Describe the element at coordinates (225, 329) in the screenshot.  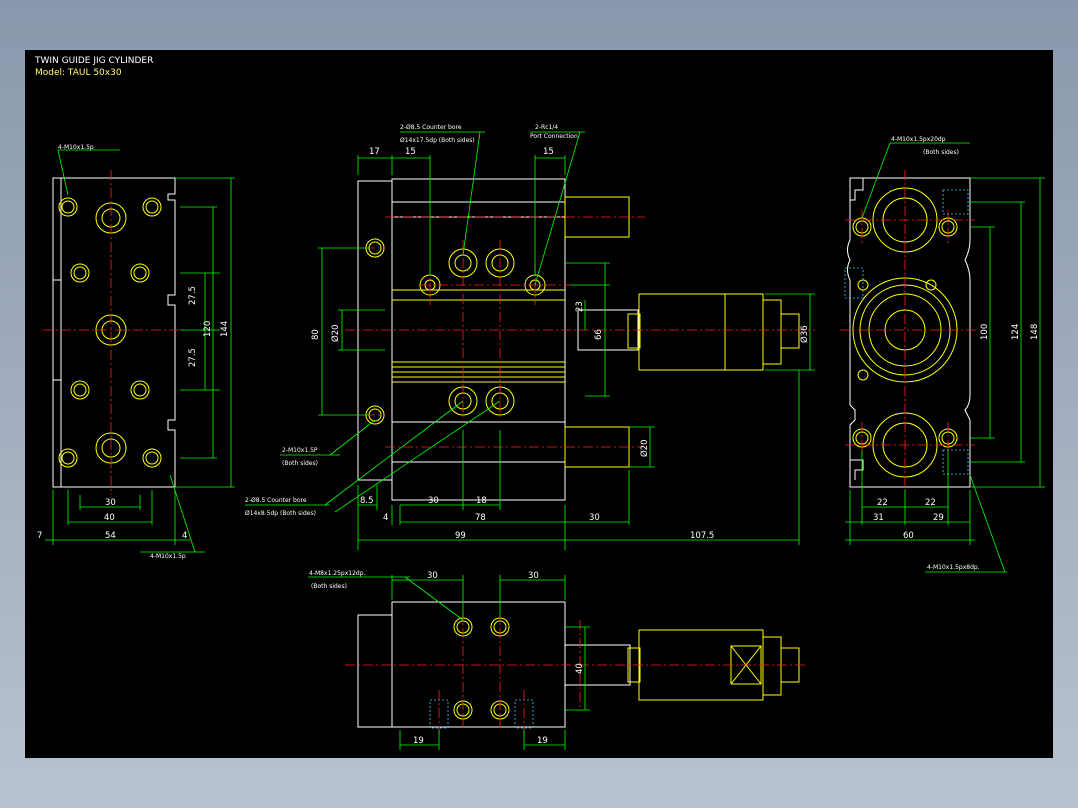
I see `dim-left-144: 144` at that location.